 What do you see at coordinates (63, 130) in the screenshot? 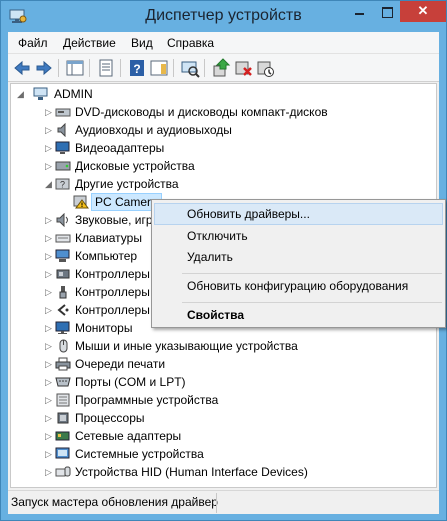
I see `audio-icon` at bounding box center [63, 130].